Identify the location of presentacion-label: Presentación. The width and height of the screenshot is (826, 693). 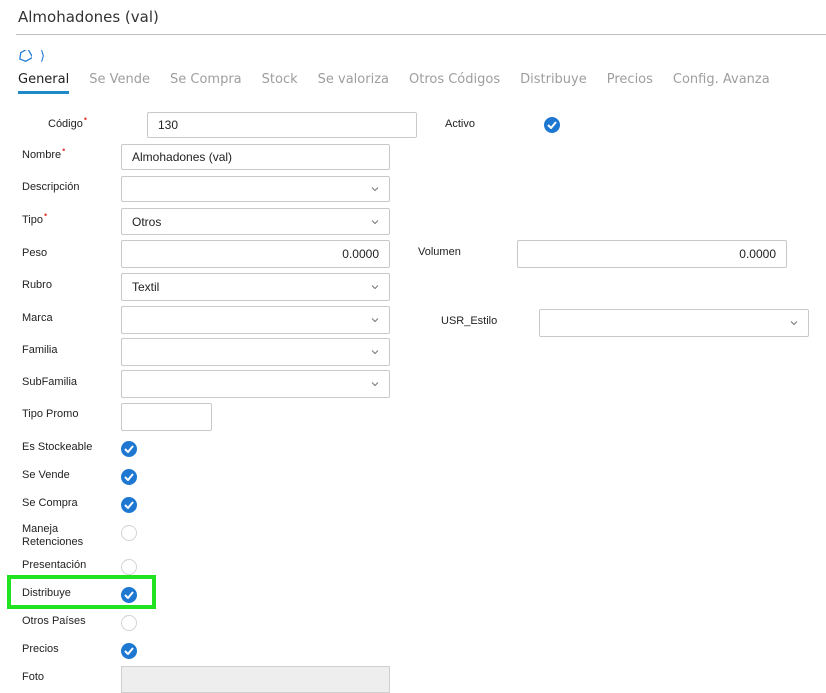
(54, 565).